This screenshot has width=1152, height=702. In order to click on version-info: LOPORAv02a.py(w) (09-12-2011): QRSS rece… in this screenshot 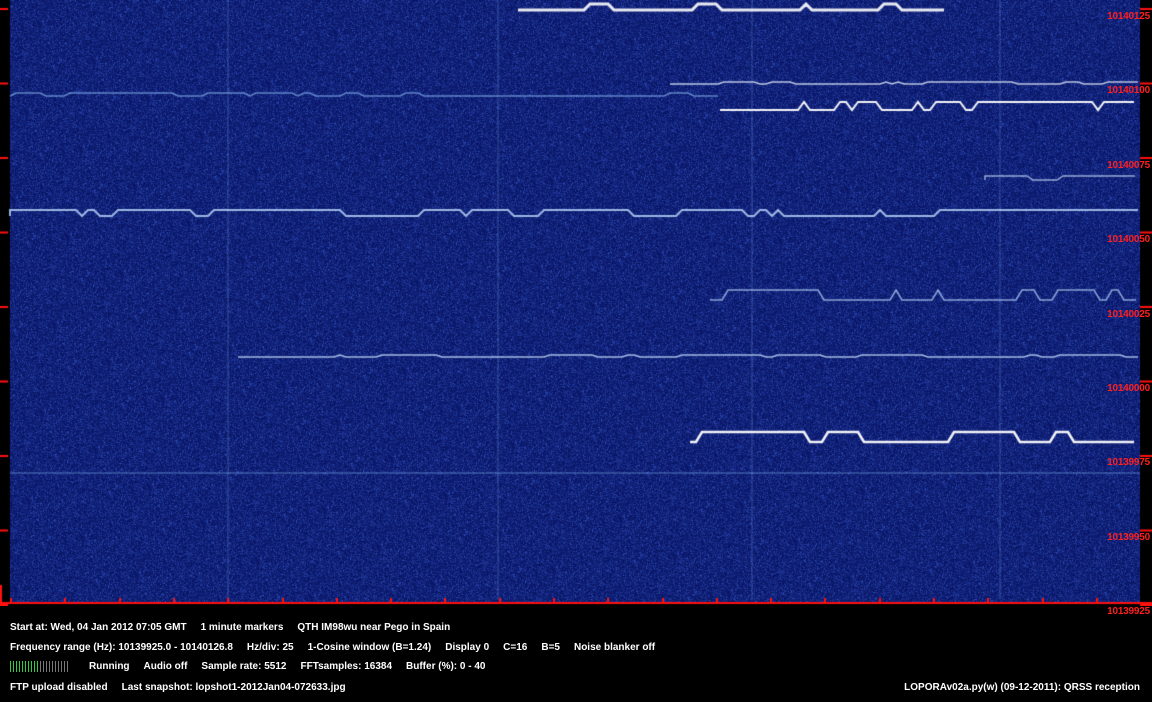, I will do `click(1022, 687)`.